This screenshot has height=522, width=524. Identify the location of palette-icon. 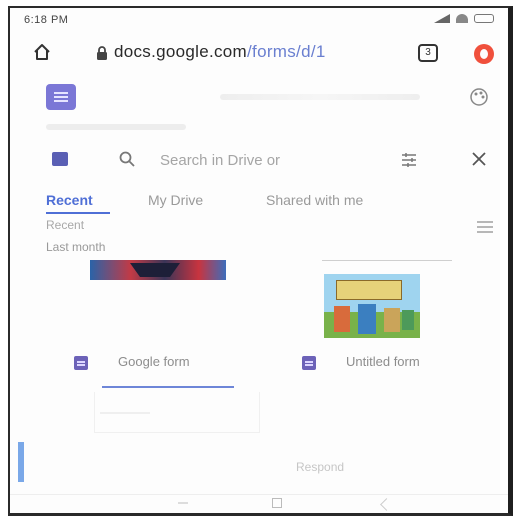
(479, 97).